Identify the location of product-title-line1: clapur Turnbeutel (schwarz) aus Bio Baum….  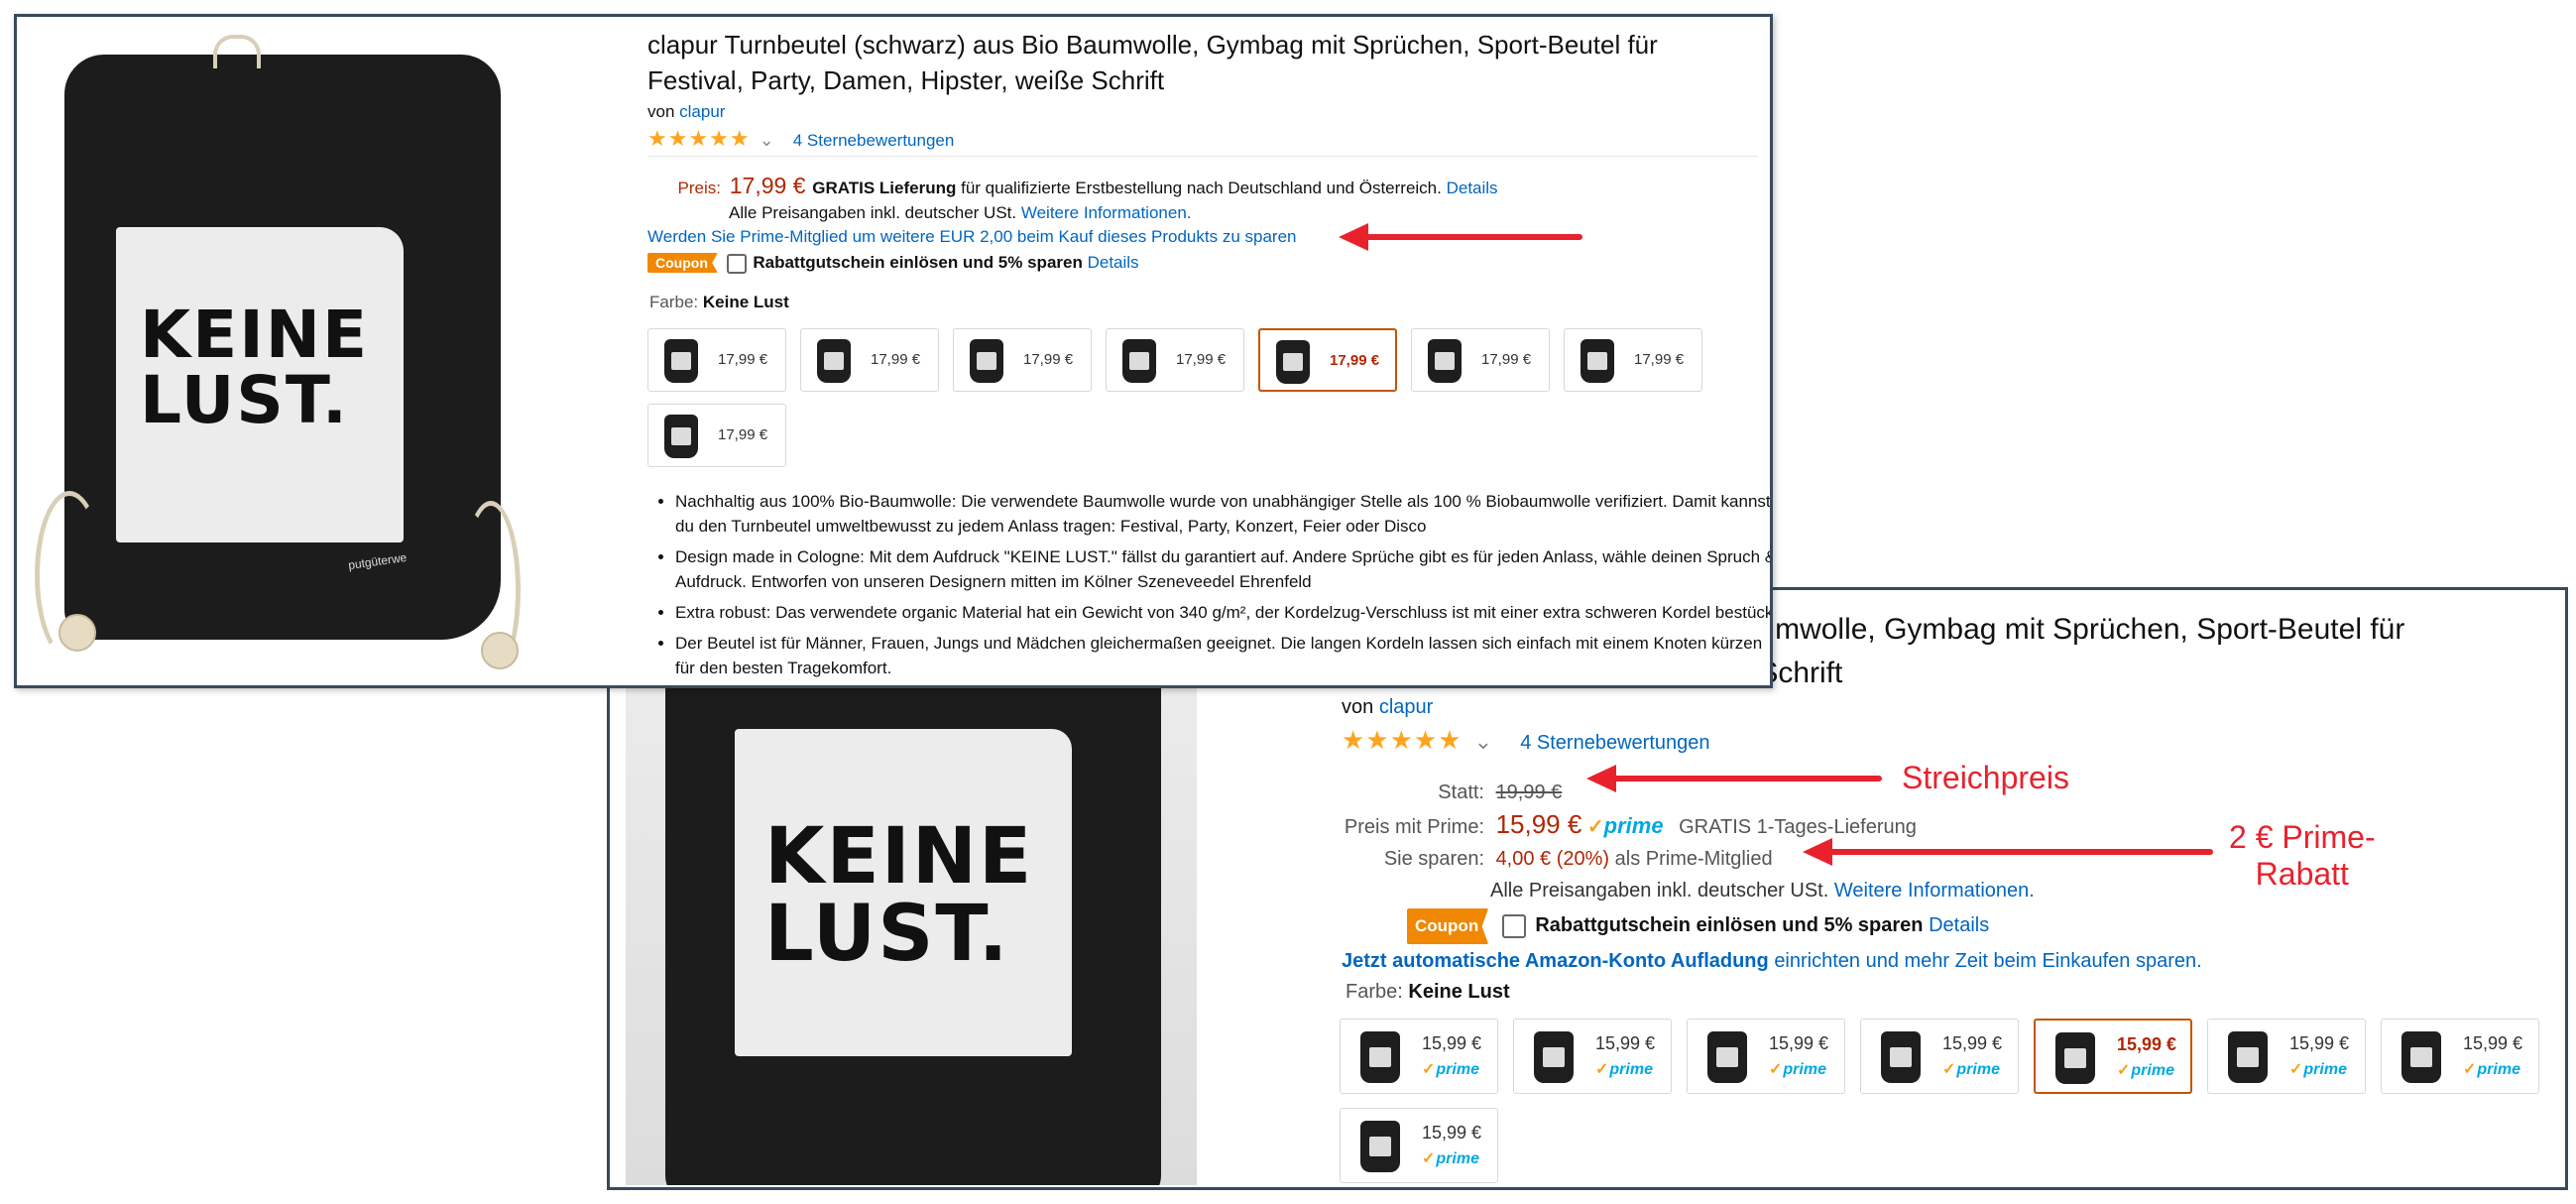
(1152, 45).